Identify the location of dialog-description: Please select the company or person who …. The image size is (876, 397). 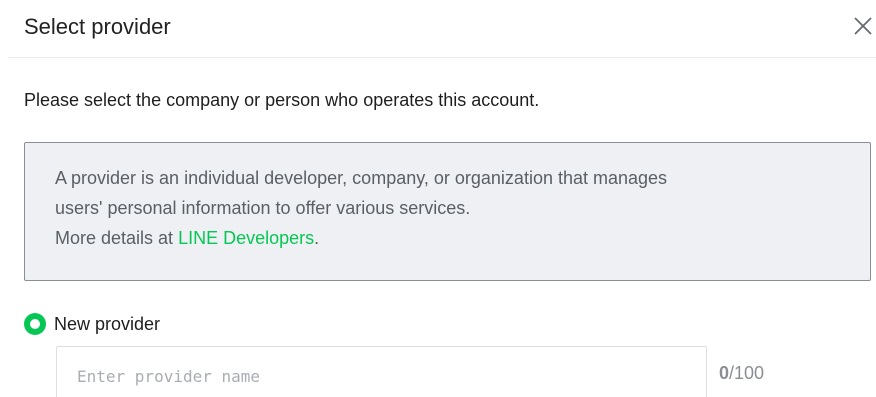
(282, 100).